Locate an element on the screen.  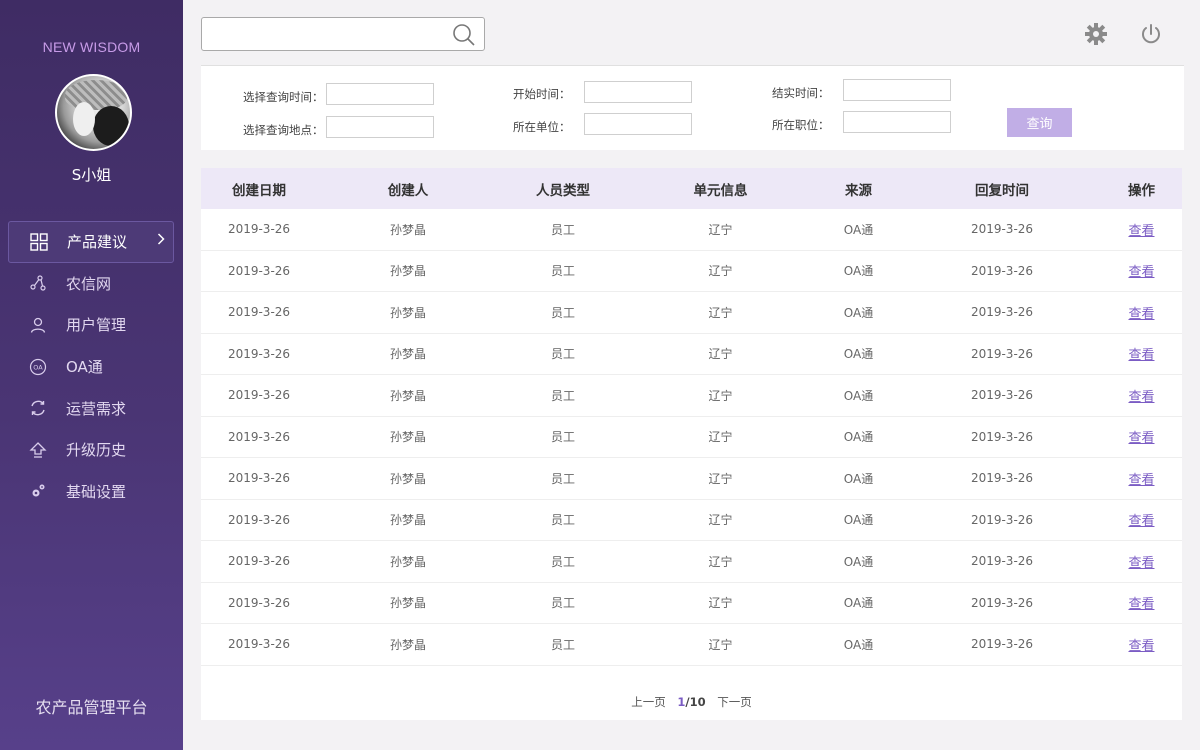
username: S小姐 is located at coordinates (91, 175).